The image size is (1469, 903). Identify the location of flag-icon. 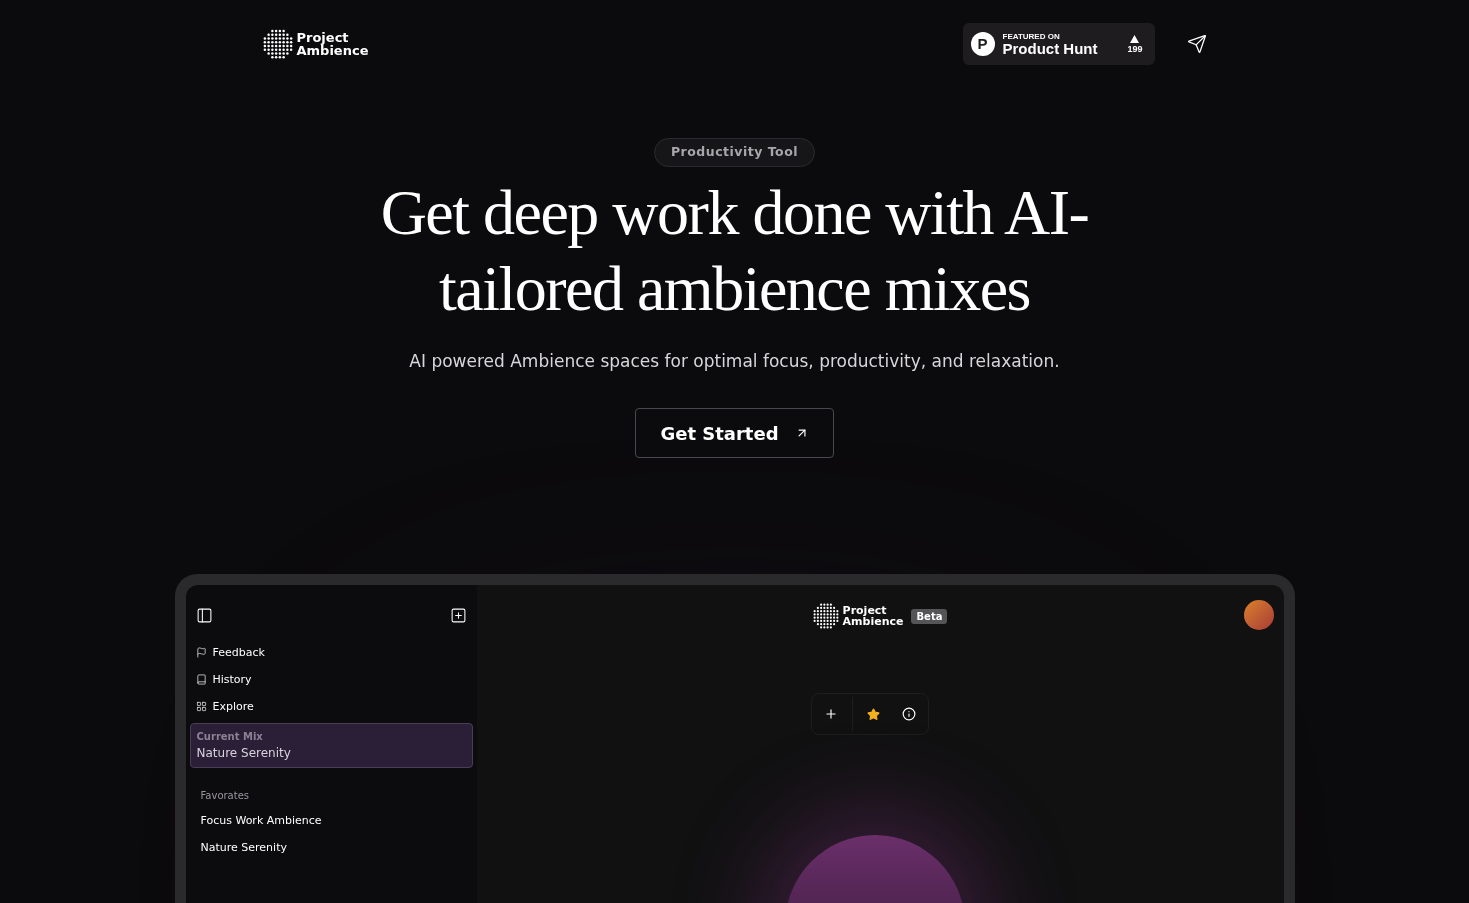
(201, 653).